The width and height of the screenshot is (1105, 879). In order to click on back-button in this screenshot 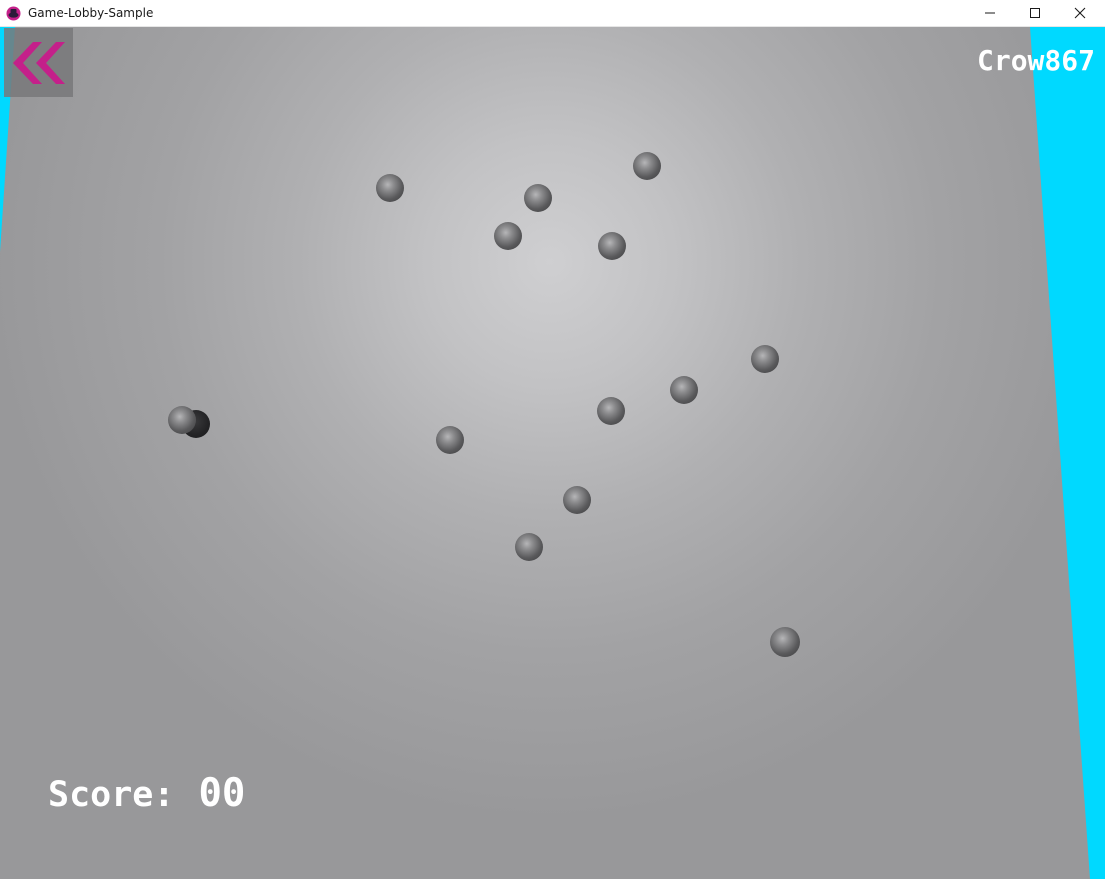, I will do `click(38, 62)`.